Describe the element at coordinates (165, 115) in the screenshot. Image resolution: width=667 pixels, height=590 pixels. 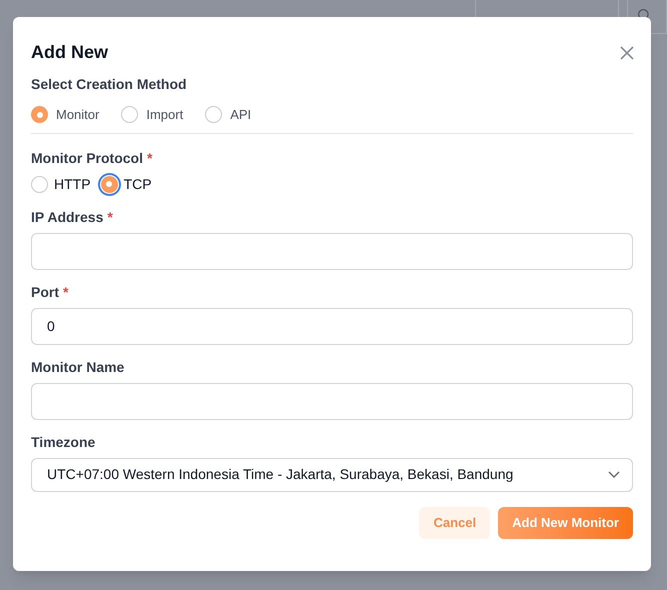
I see `radio-label: Import` at that location.